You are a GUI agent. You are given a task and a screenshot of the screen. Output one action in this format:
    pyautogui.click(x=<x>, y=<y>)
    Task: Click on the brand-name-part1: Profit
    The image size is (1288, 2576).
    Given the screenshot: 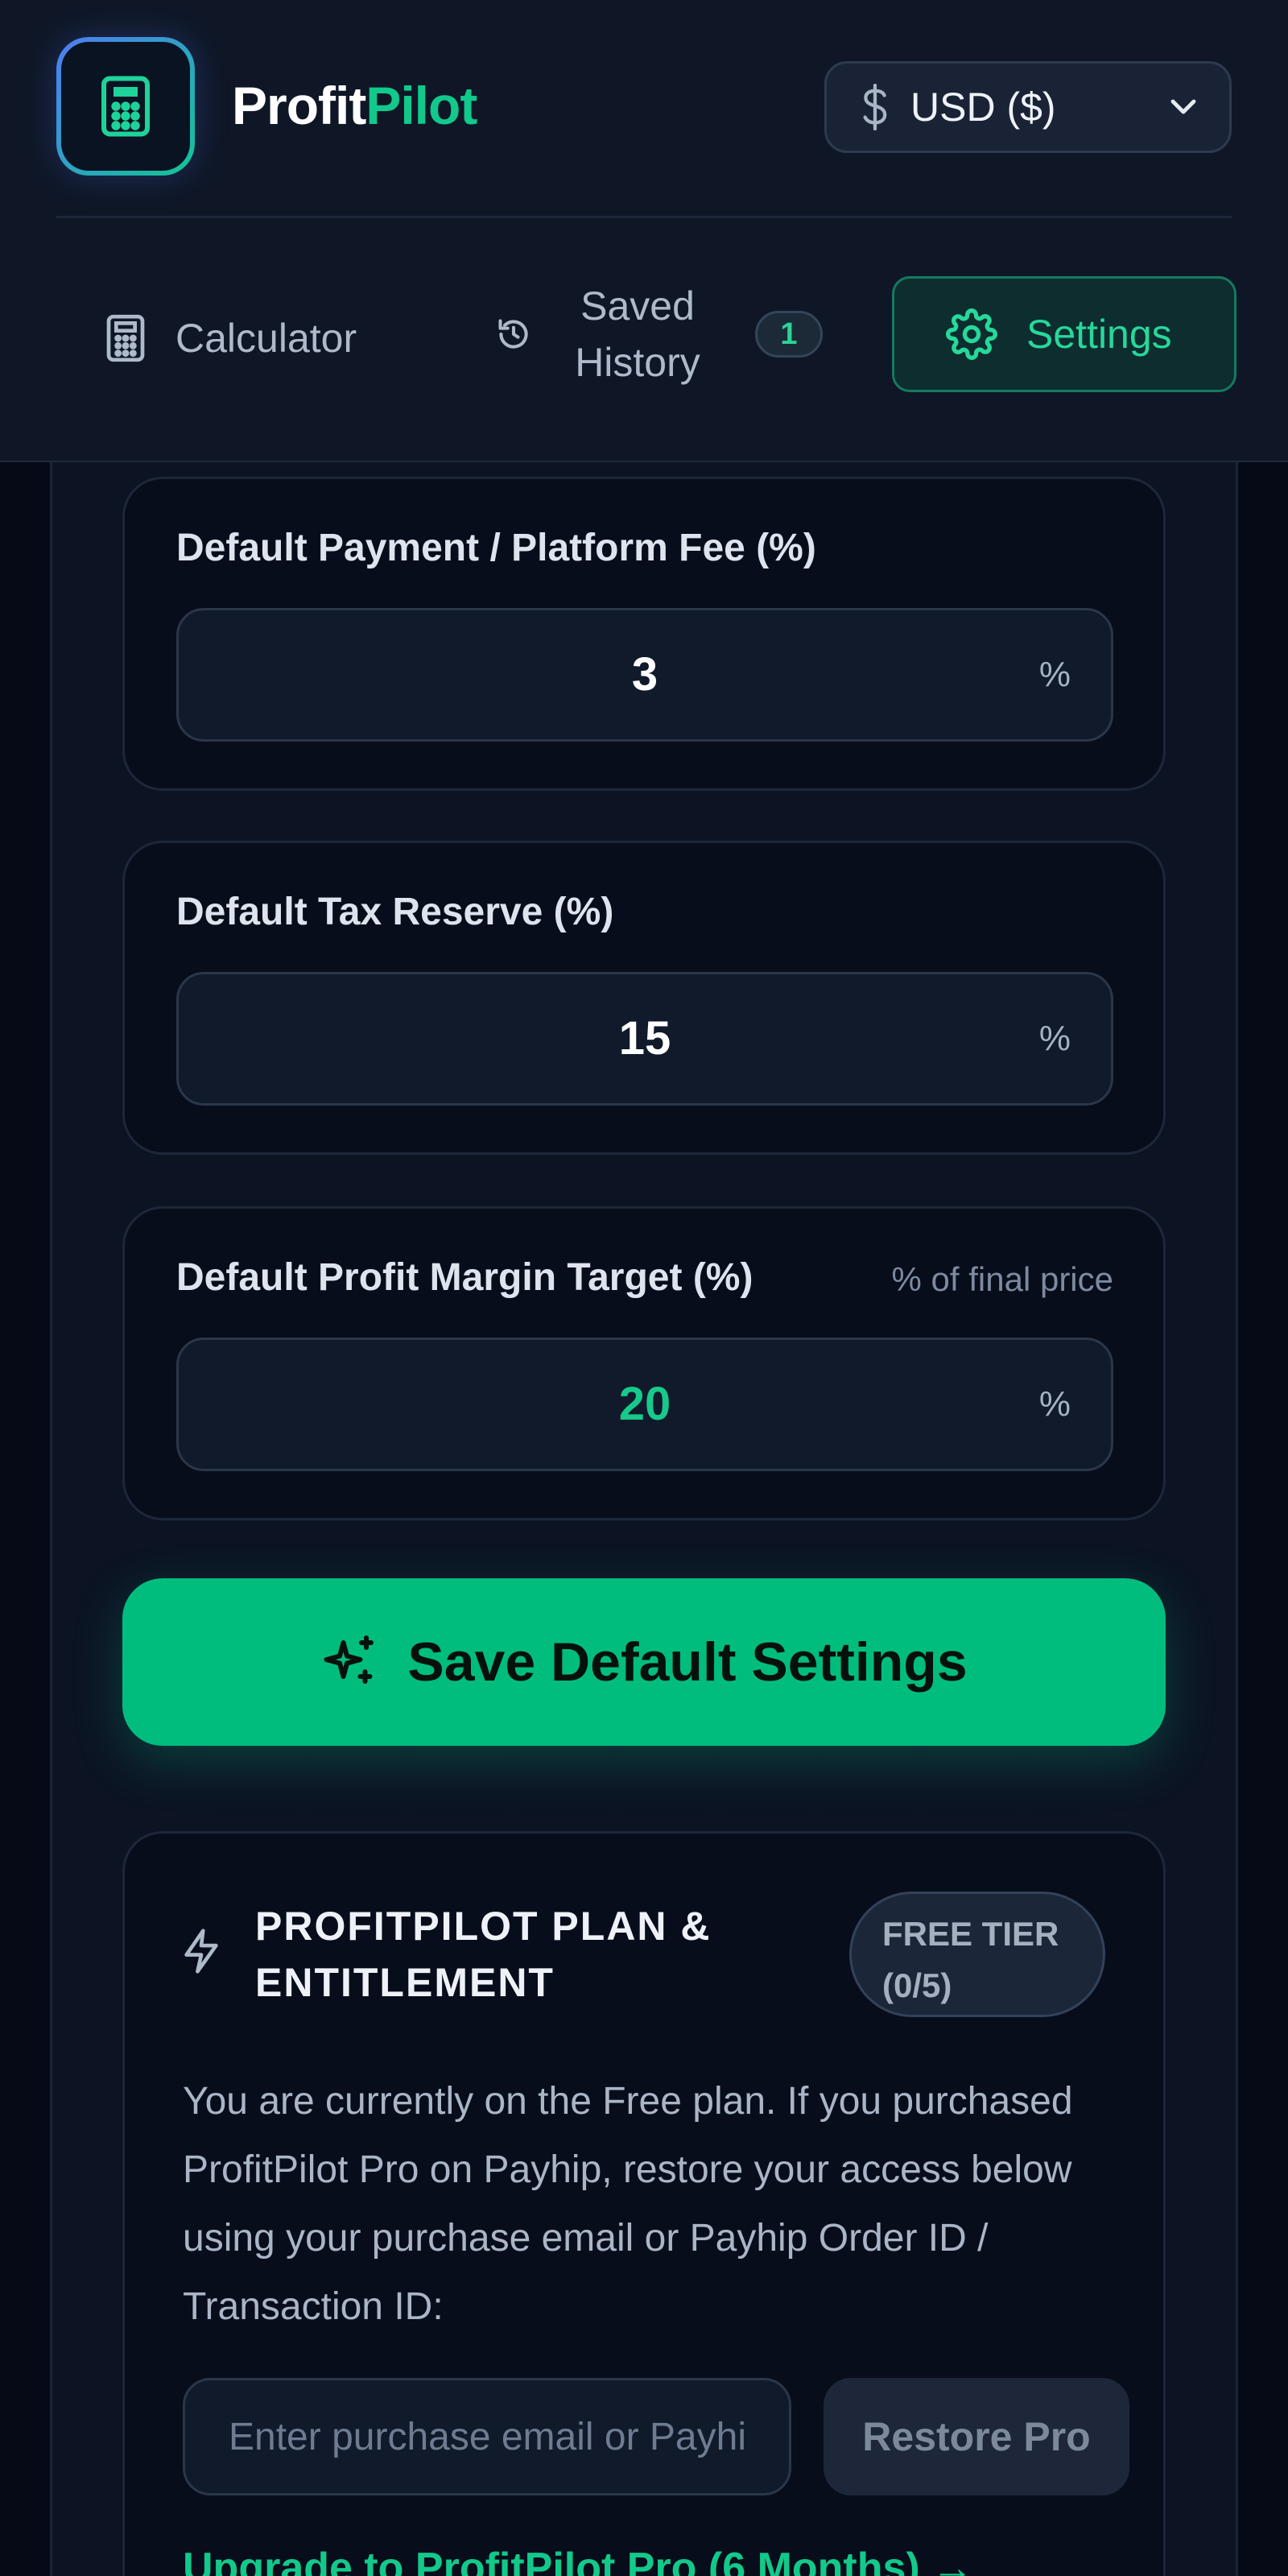 What is the action you would take?
    pyautogui.click(x=299, y=105)
    